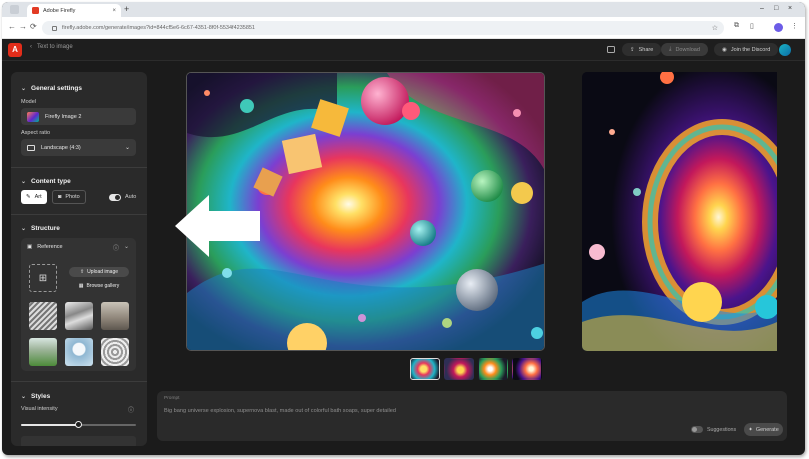 Image resolution: width=809 pixels, height=459 pixels. I want to click on aspect-ratio-icon, so click(31, 147).